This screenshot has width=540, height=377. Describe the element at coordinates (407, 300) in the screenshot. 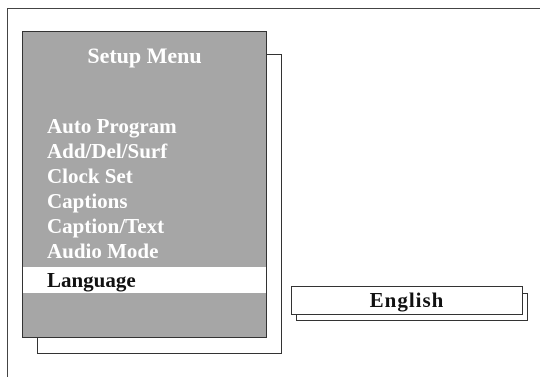

I see `language-value-box: English` at that location.